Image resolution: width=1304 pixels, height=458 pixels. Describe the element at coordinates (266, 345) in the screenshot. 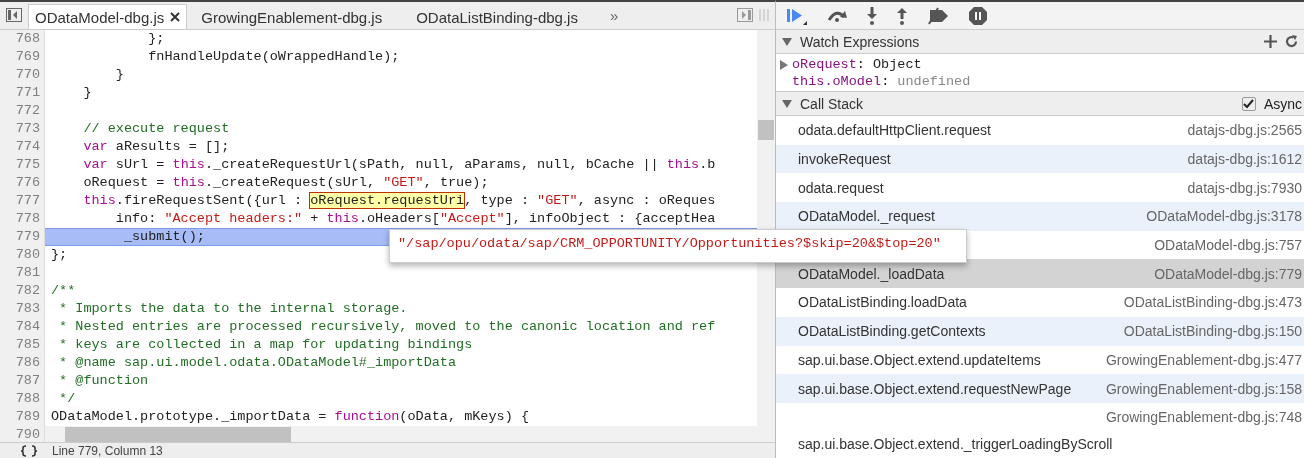

I see `code-line: * keys are collected in a map for updating bindings` at that location.